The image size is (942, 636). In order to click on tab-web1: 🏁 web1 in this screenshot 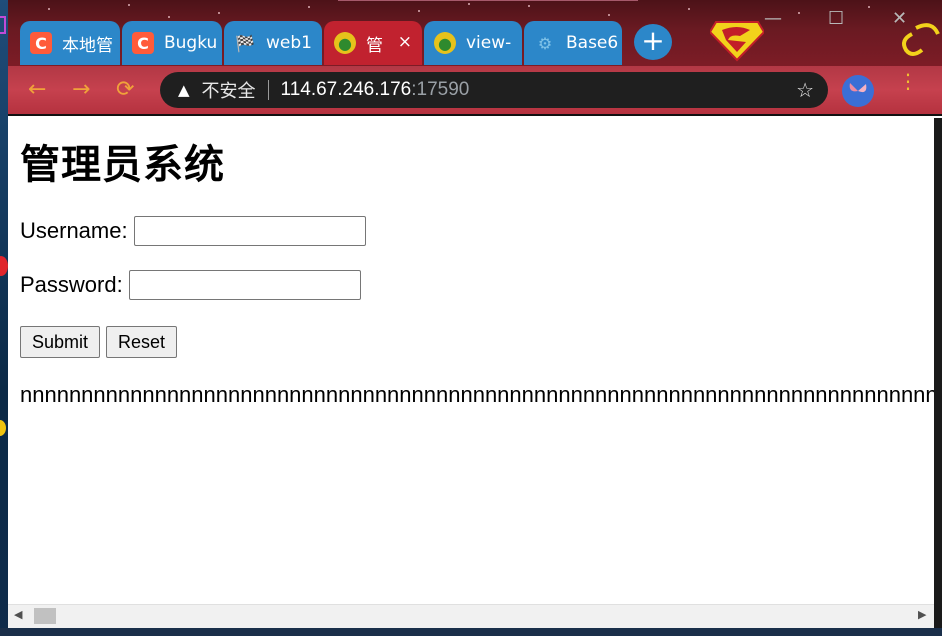, I will do `click(273, 43)`.